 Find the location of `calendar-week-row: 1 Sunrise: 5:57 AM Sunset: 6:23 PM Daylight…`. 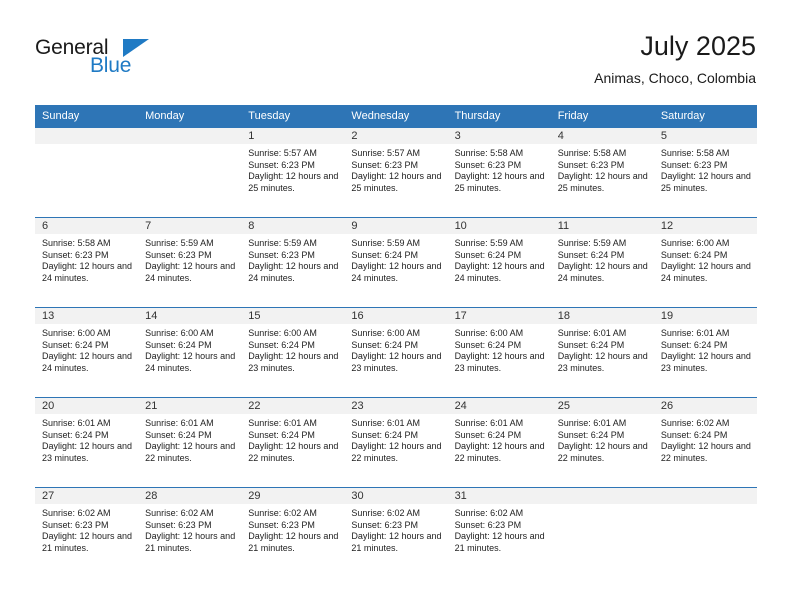

calendar-week-row: 1 Sunrise: 5:57 AM Sunset: 6:23 PM Daylight… is located at coordinates (396, 172).